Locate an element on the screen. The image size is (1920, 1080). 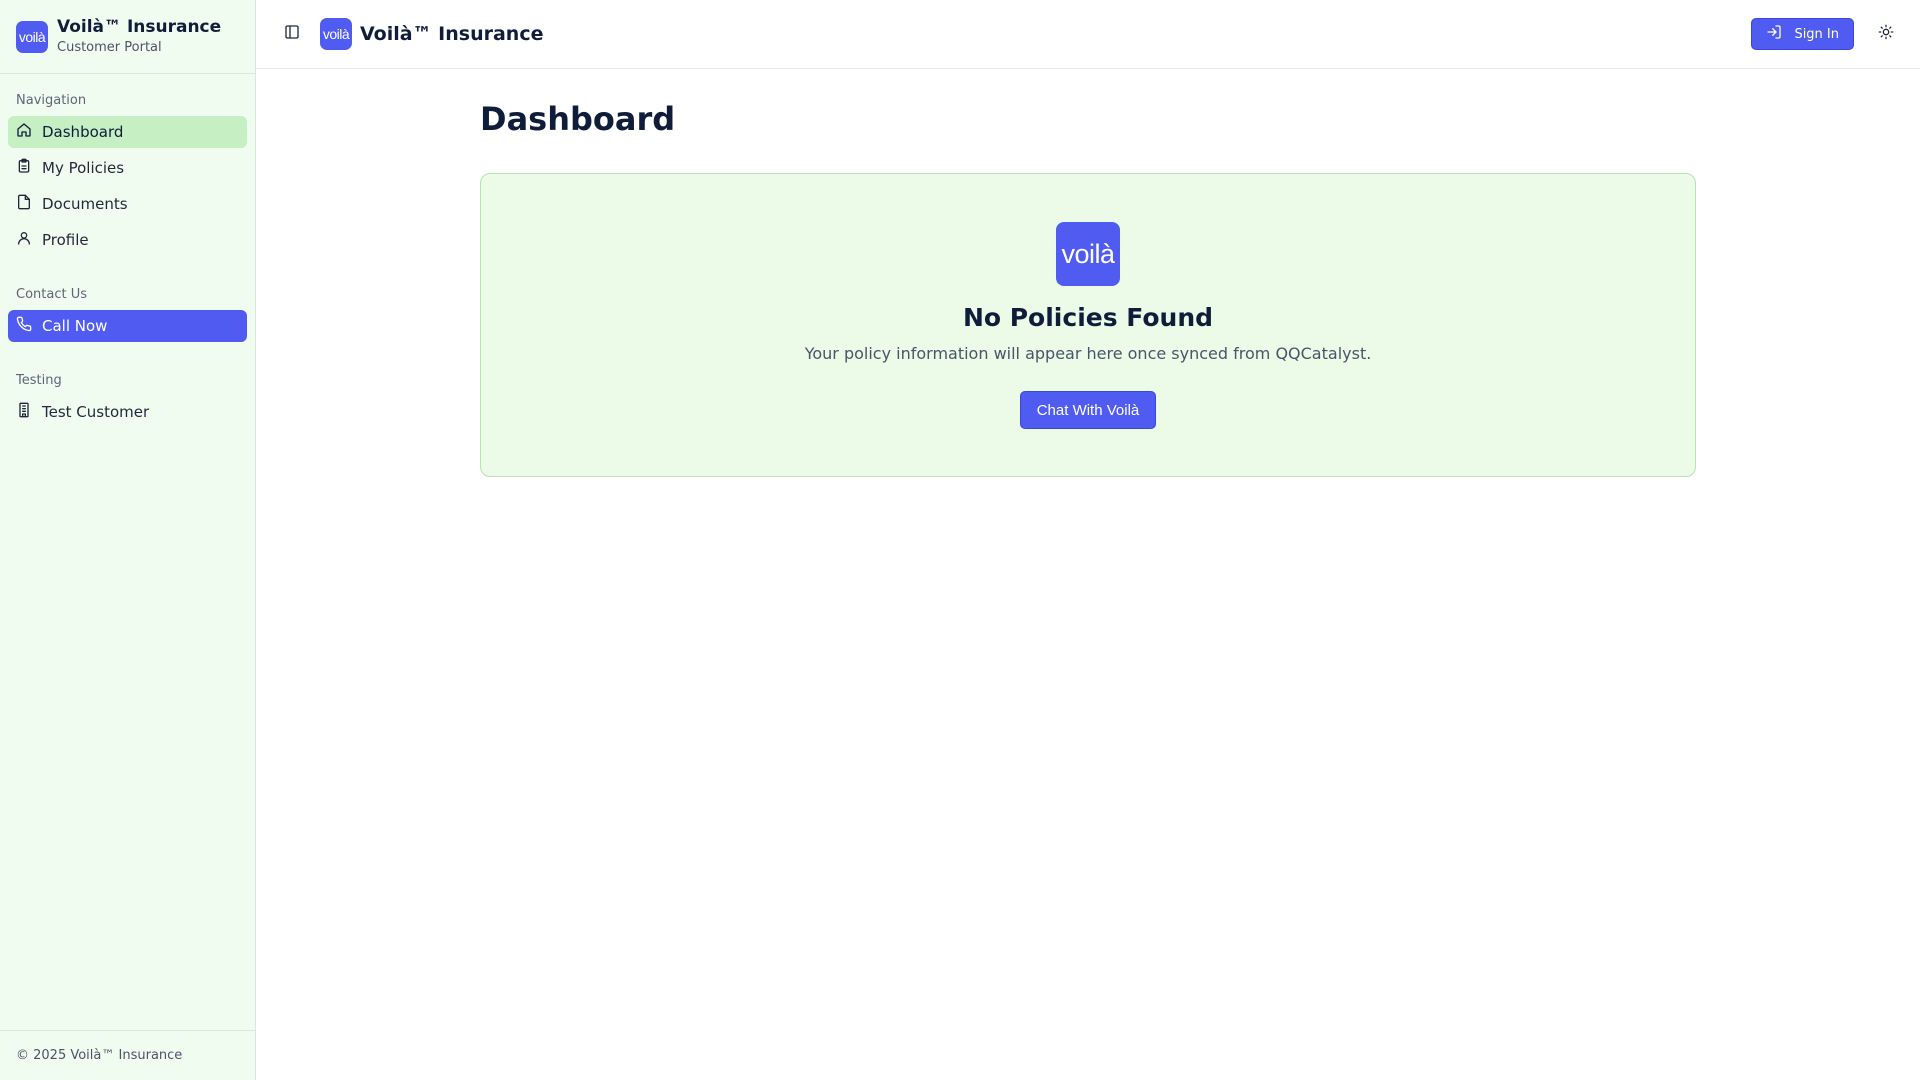
sidebar-item-label: Documents is located at coordinates (85, 204).